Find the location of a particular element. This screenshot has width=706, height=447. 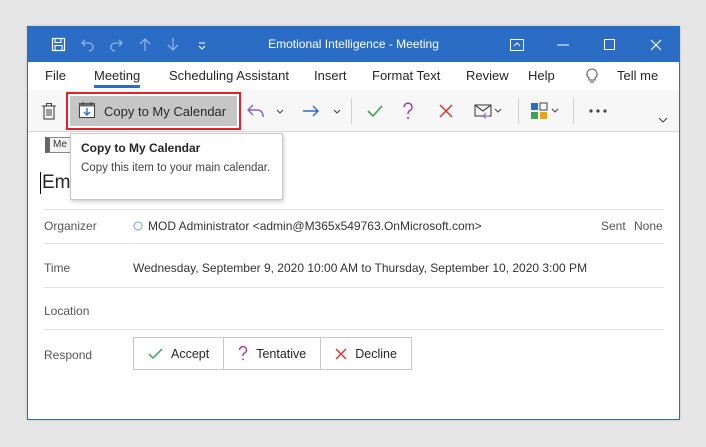

close-button is located at coordinates (656, 44).